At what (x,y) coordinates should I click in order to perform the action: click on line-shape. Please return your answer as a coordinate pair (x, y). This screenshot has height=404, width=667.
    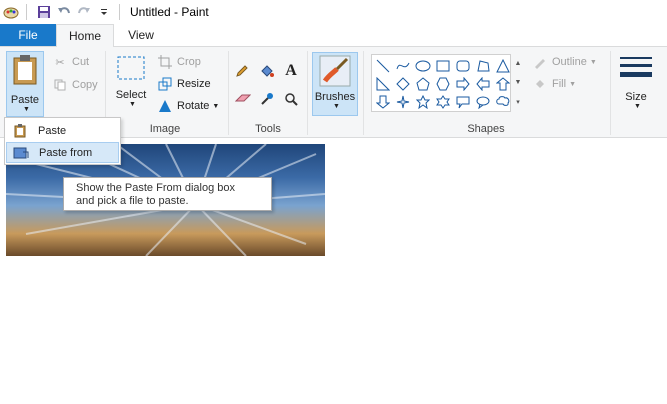
    Looking at the image, I should click on (383, 66).